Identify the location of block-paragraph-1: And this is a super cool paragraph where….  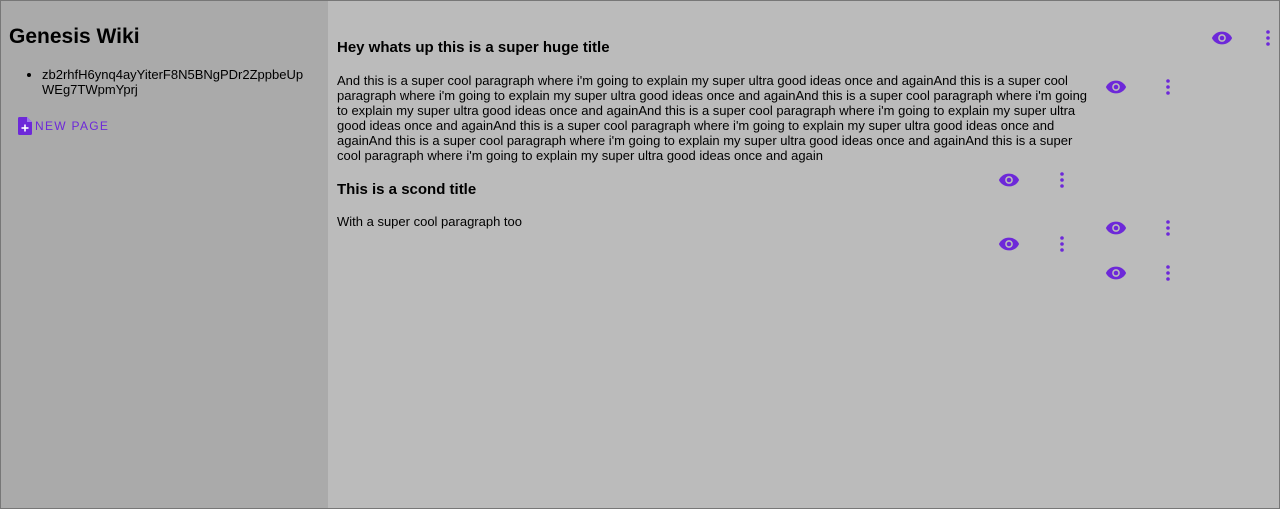
(712, 118).